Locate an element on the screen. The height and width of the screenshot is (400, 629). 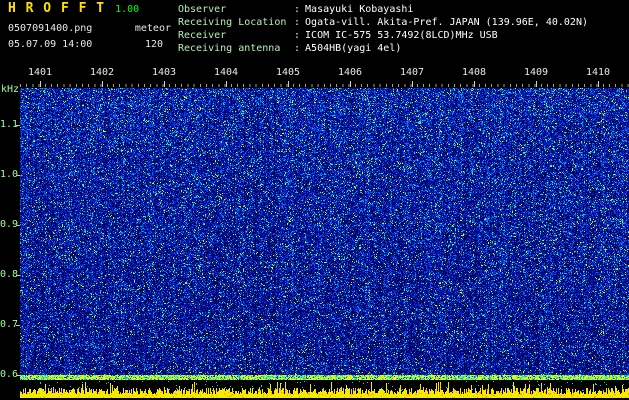
freq-tick-label: 0.6 is located at coordinates (9, 374).